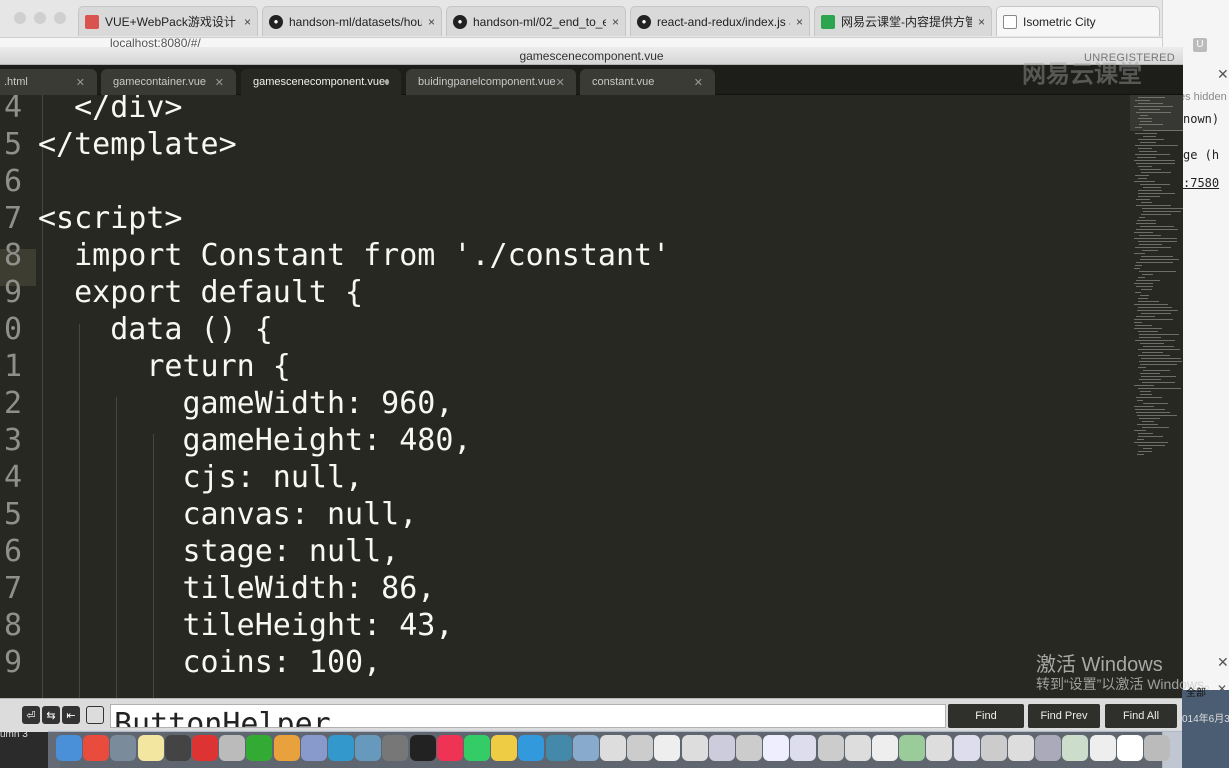  Describe the element at coordinates (647, 82) in the screenshot. I see `tab-constant: constant.vue ✕` at that location.